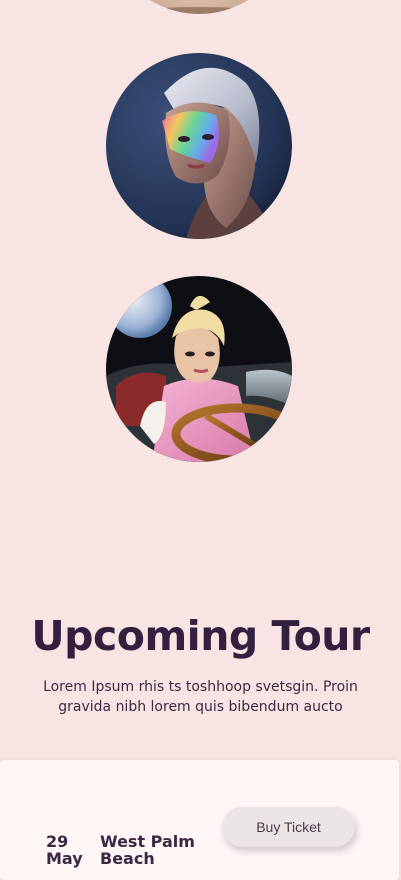 The image size is (401, 880). What do you see at coordinates (57, 841) in the screenshot?
I see `tour-event-day: 29` at bounding box center [57, 841].